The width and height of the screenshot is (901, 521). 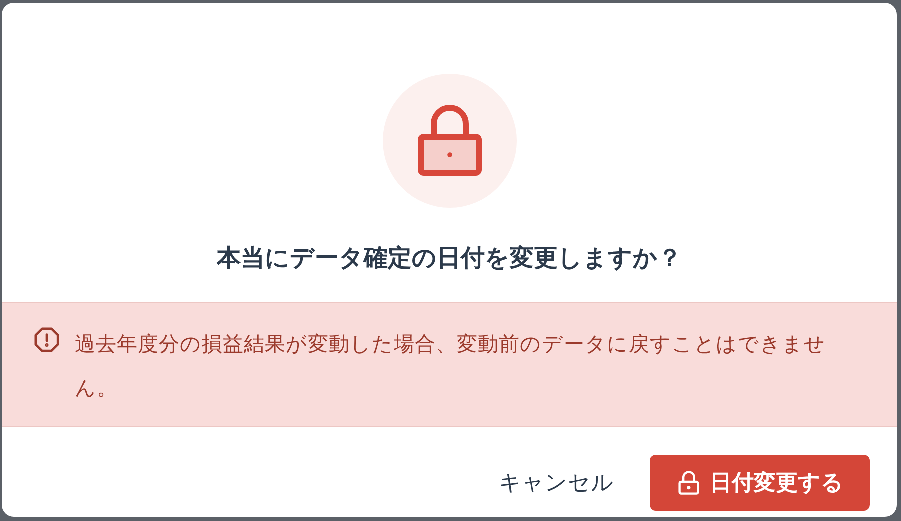 I want to click on warning-icon, so click(x=47, y=340).